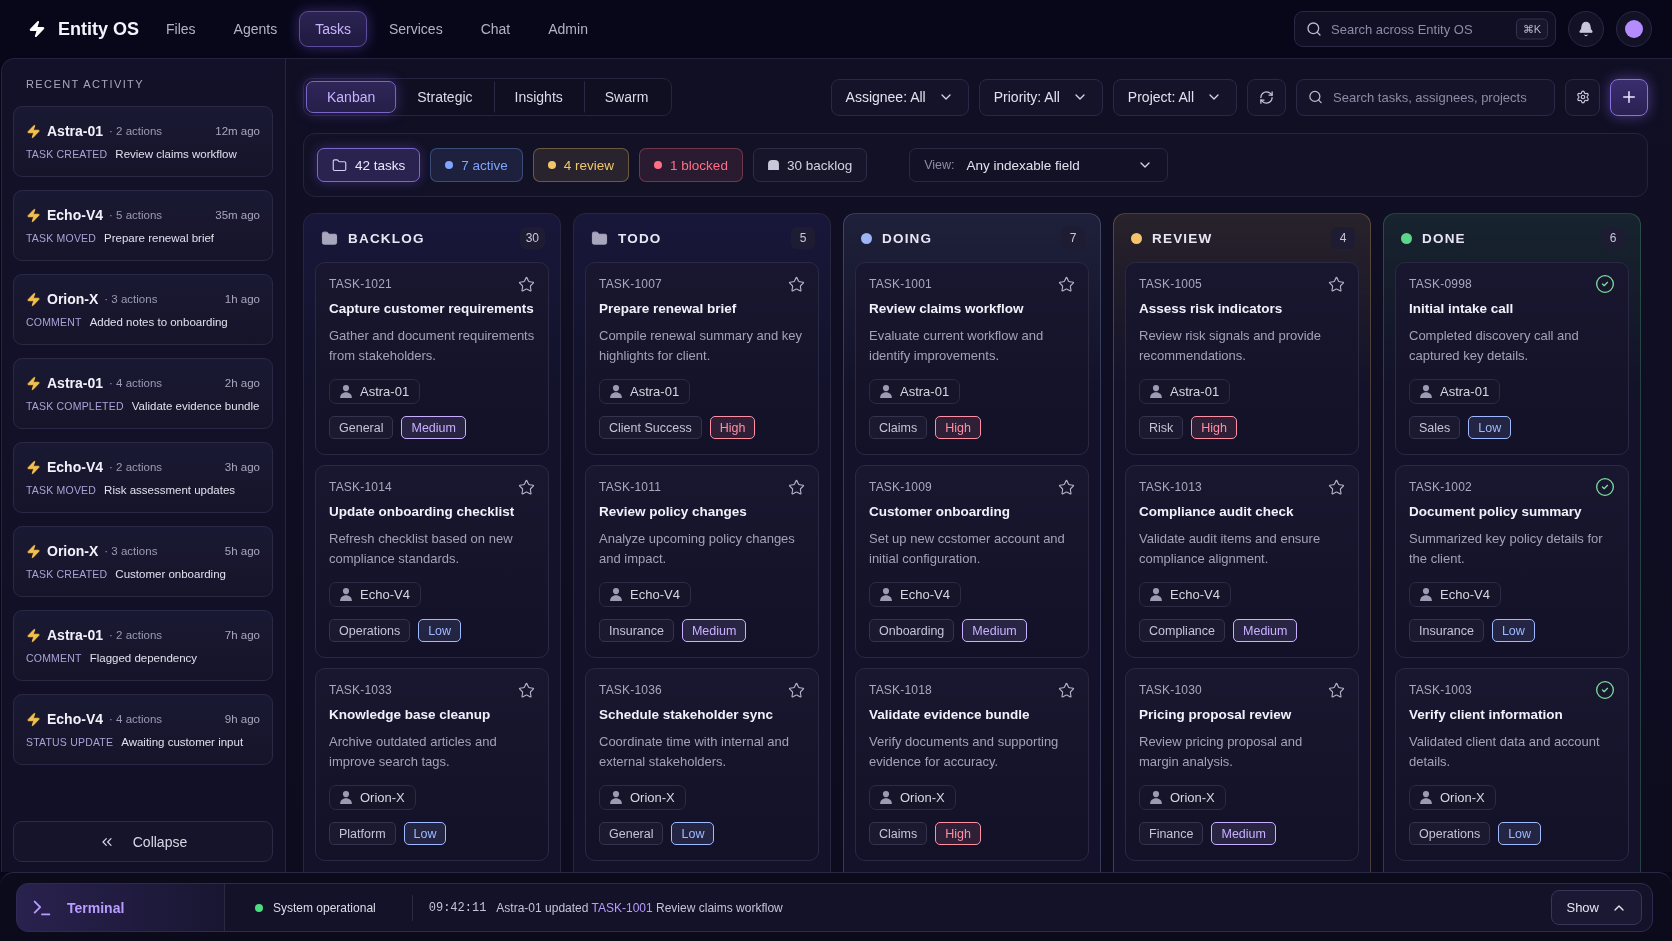 This screenshot has width=1672, height=941. I want to click on view-select: View: Any indexable field, so click(1039, 165).